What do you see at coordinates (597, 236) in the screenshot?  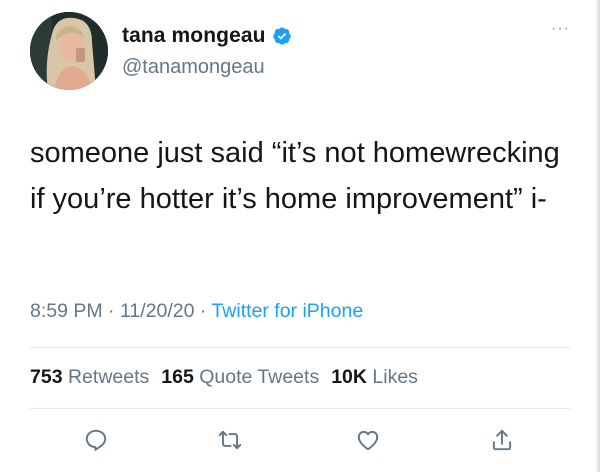 I see `scrollbar-edge` at bounding box center [597, 236].